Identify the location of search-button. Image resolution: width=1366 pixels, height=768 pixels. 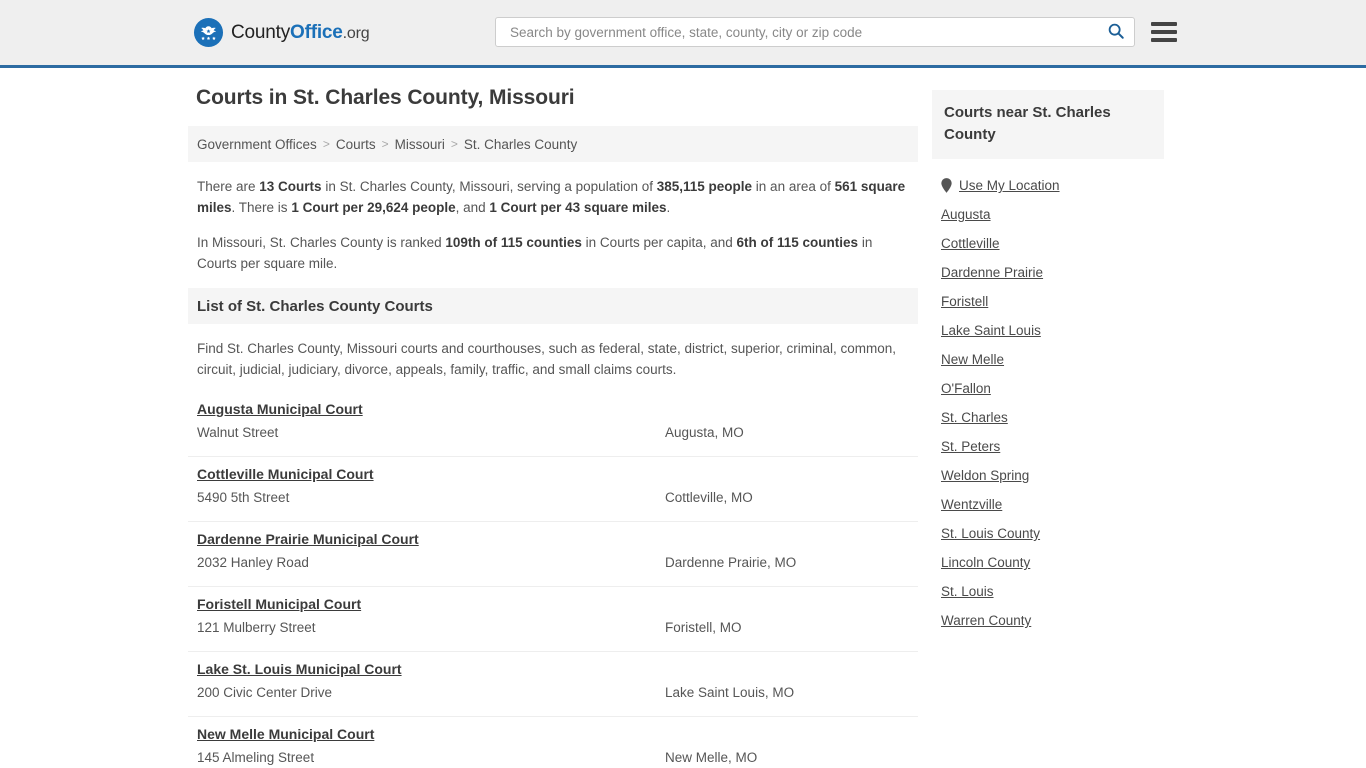
(1116, 32).